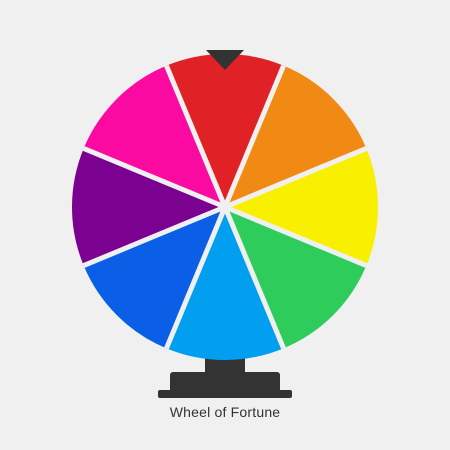 This screenshot has height=450, width=450. I want to click on wheel-hub, so click(225, 207).